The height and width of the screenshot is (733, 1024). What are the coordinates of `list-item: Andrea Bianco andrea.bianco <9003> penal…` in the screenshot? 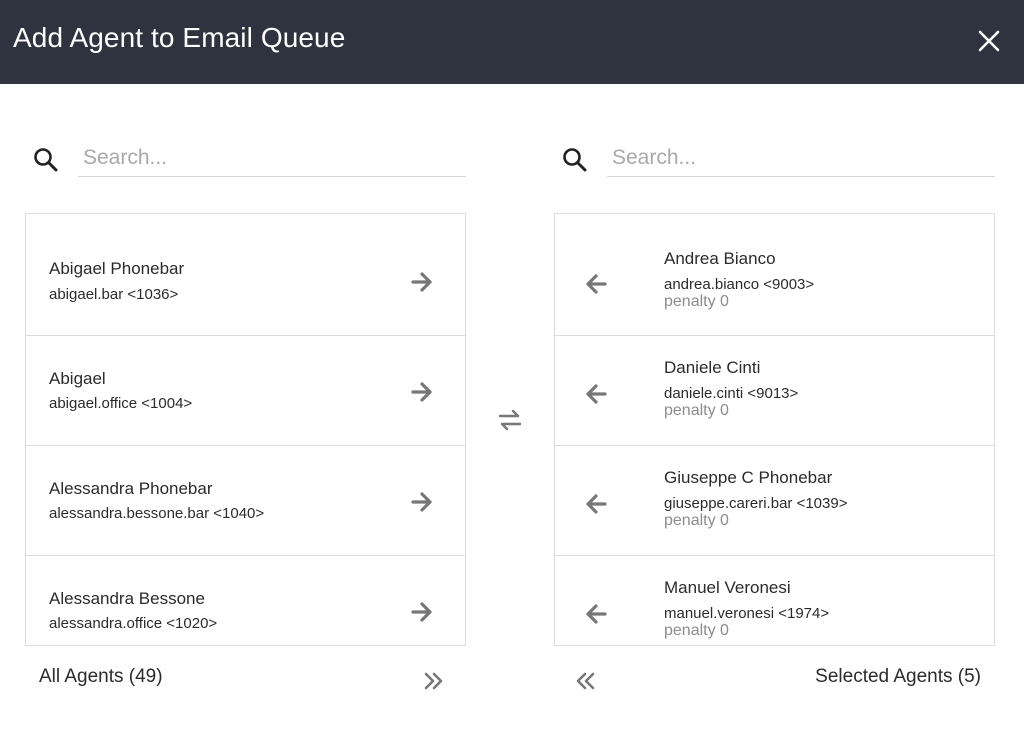 It's located at (774, 275).